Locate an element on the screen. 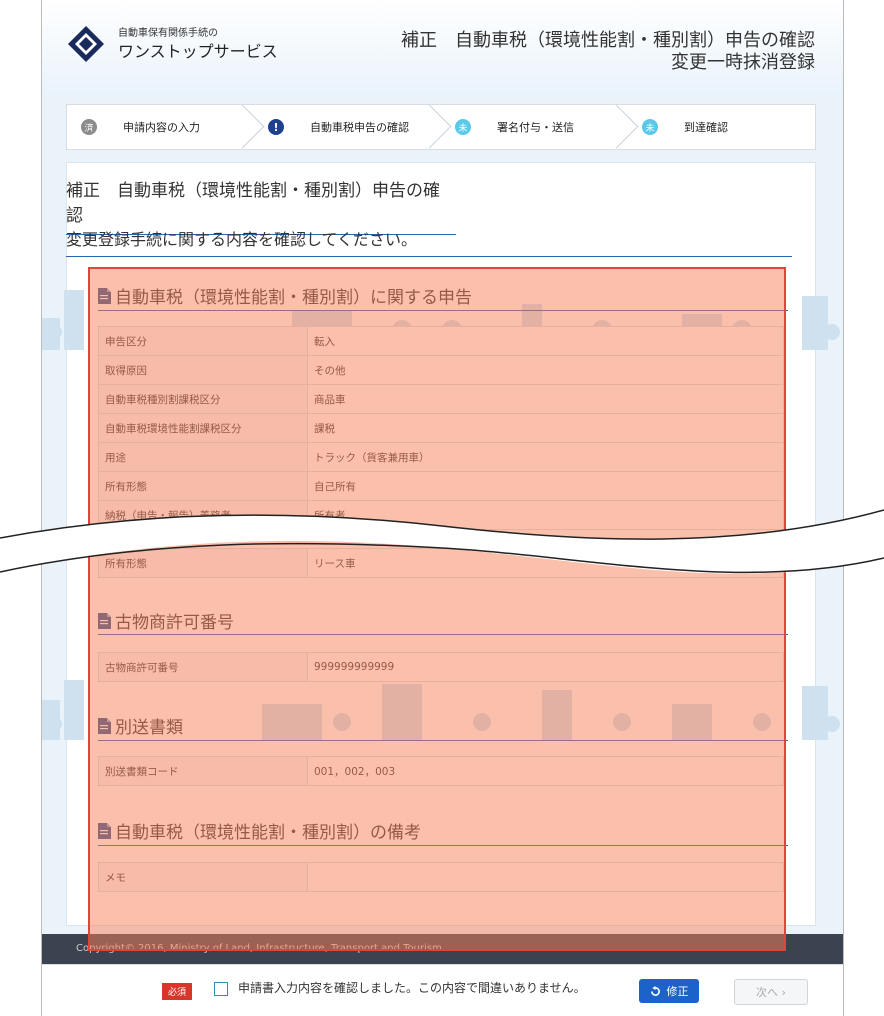  table-row: 用途 トラック（貨客兼用車） is located at coordinates (441, 457).